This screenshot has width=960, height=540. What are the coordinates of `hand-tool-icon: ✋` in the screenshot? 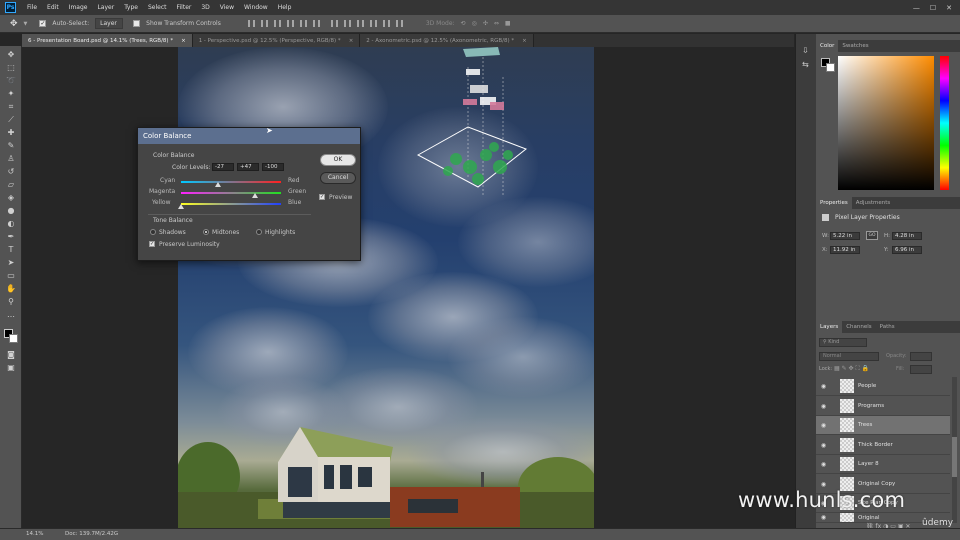 It's located at (11, 288).